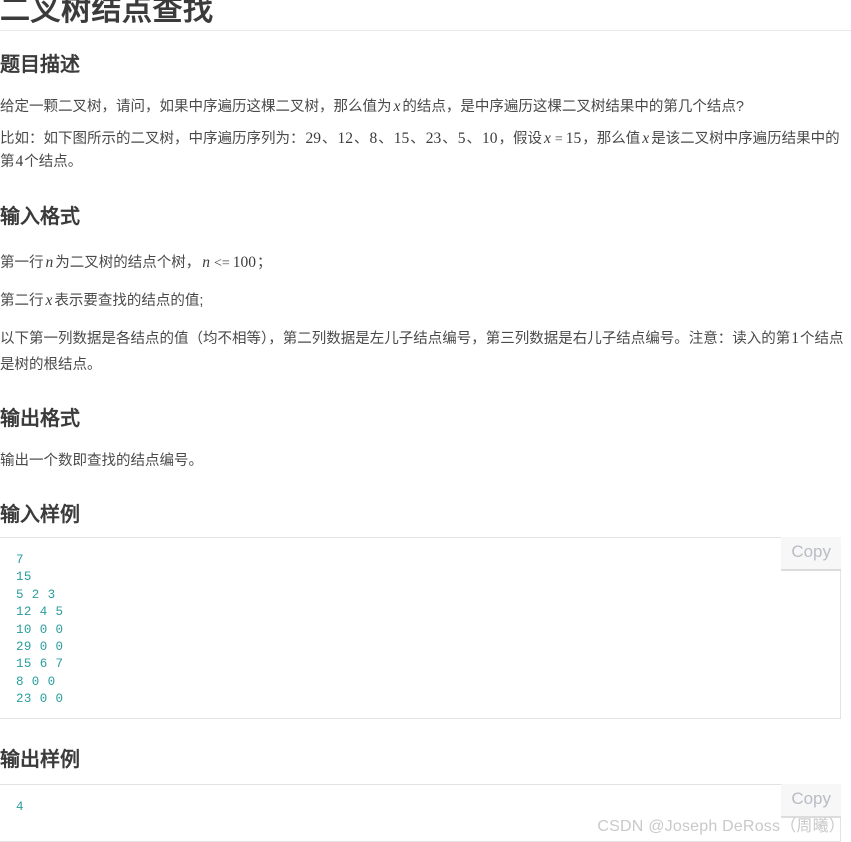 The width and height of the screenshot is (851, 842). I want to click on input-format-line-1: 第一行 n 为二叉树的结点个树， n <= 100；, so click(425, 263).